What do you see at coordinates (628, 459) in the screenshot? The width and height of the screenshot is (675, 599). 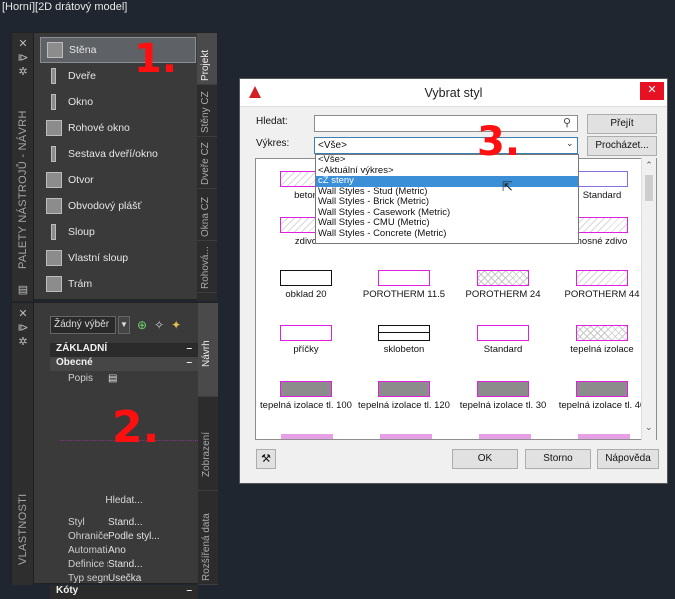 I see `help-button: Nápověda` at bounding box center [628, 459].